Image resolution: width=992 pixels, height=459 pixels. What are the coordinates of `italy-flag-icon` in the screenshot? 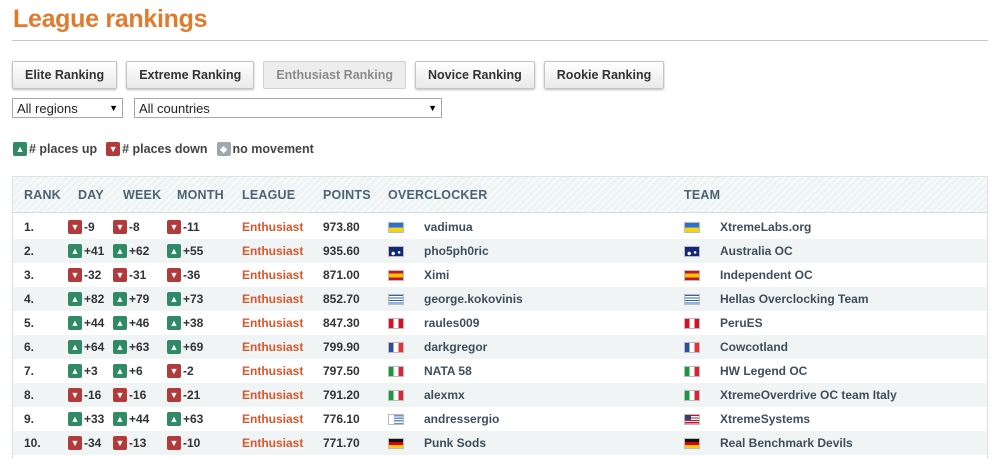 It's located at (396, 395).